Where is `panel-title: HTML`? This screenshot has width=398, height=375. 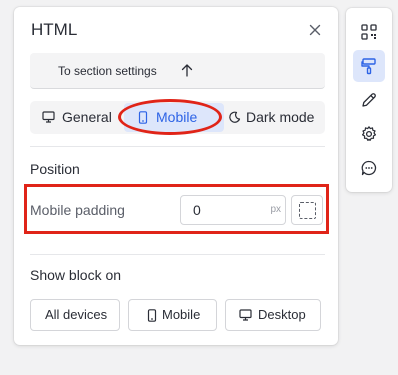 panel-title: HTML is located at coordinates (54, 29).